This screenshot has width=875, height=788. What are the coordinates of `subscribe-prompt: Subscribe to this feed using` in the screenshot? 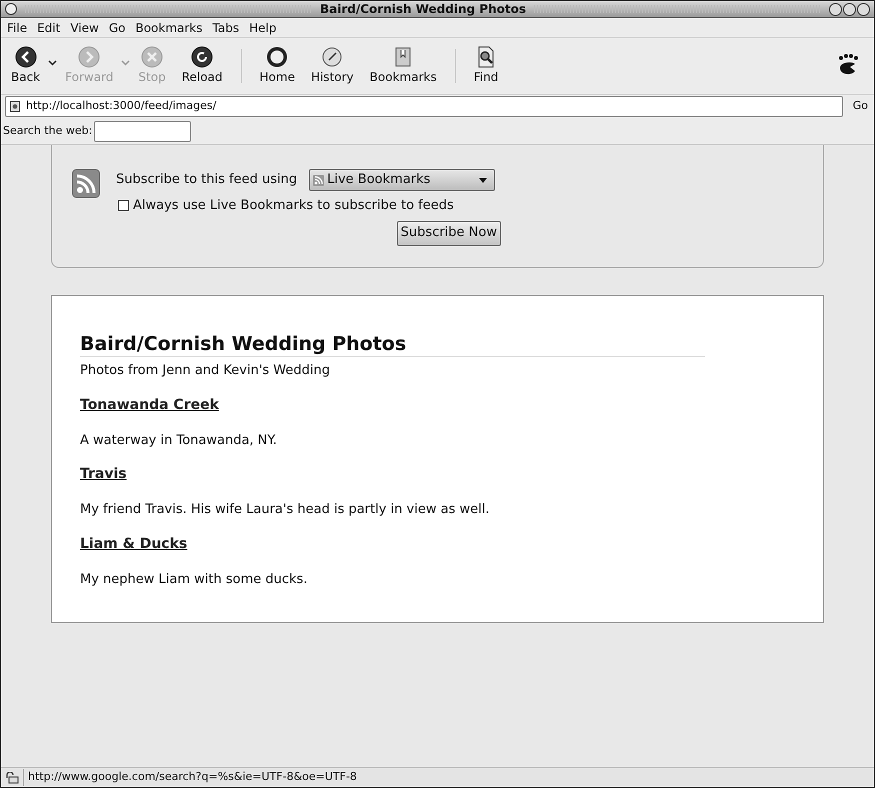 It's located at (207, 180).